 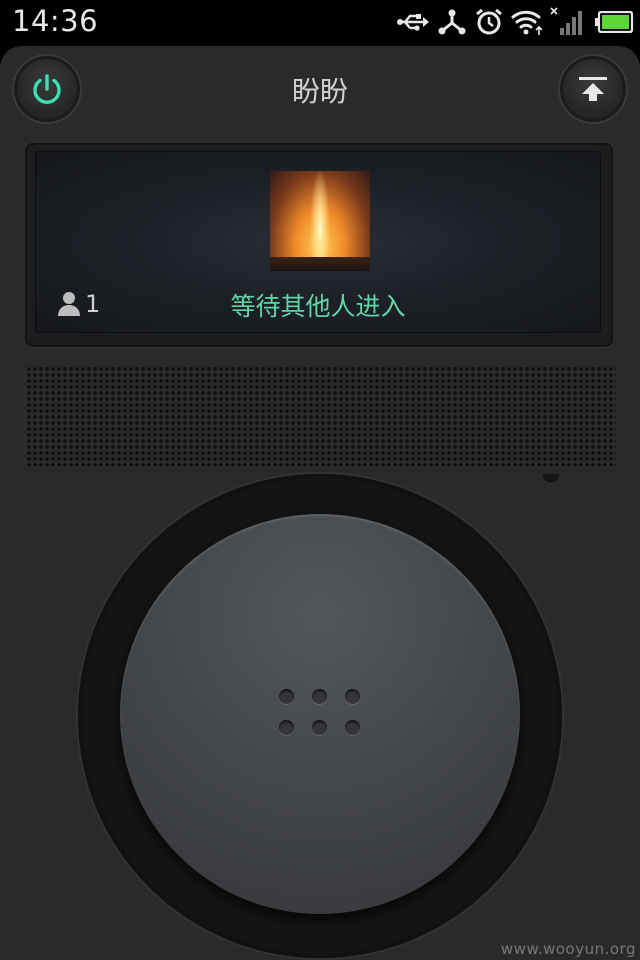 I want to click on watermark: www.wooyun.org, so click(x=568, y=949).